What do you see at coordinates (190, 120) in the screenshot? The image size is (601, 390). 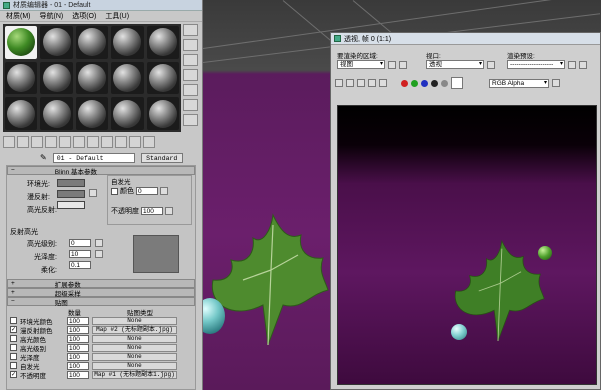 I see `options-button` at bounding box center [190, 120].